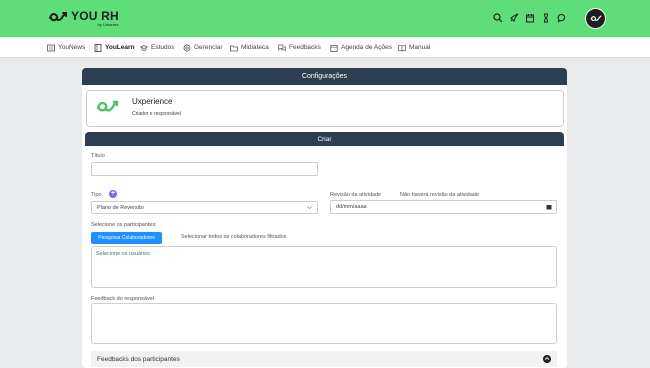 This screenshot has height=368, width=650. I want to click on logo-mark-icon, so click(58, 17).